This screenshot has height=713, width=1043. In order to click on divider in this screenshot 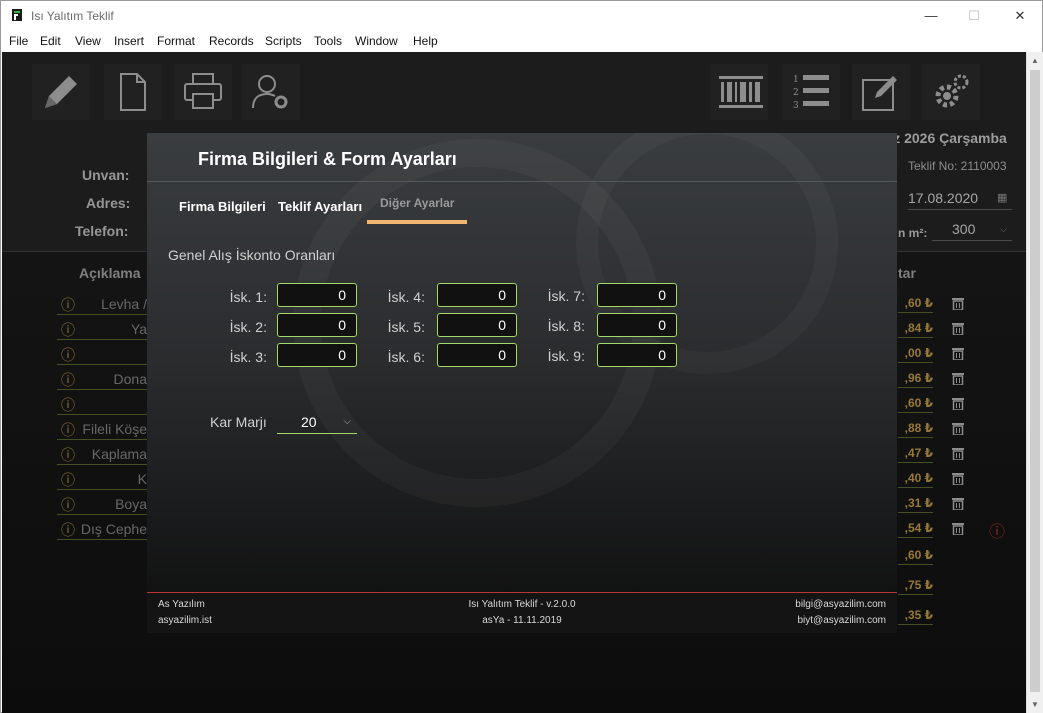, I will do `click(522, 181)`.